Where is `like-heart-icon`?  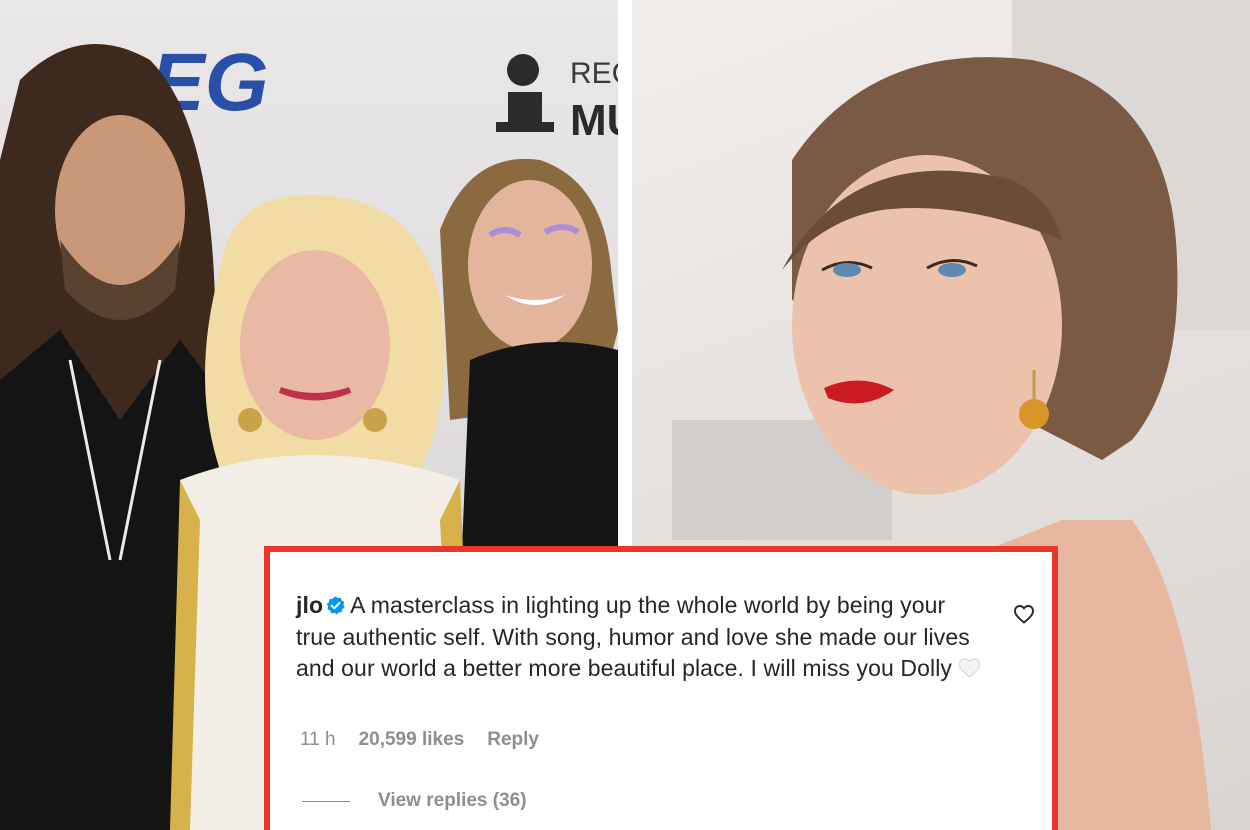
like-heart-icon is located at coordinates (1024, 614).